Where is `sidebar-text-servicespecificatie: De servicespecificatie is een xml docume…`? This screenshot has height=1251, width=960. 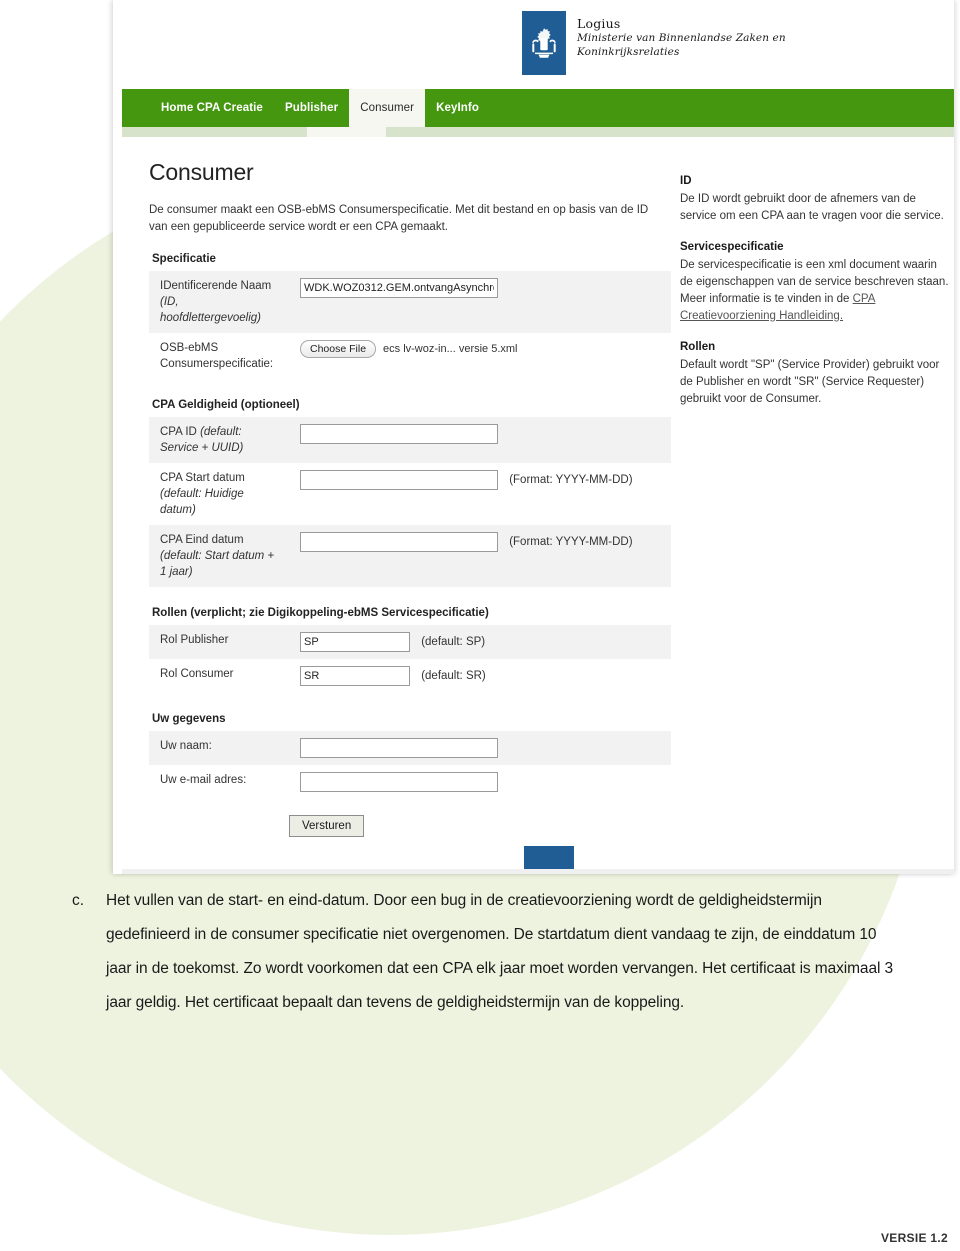
sidebar-text-servicespecificatie: De servicespecificatie is een xml docume… is located at coordinates (816, 291).